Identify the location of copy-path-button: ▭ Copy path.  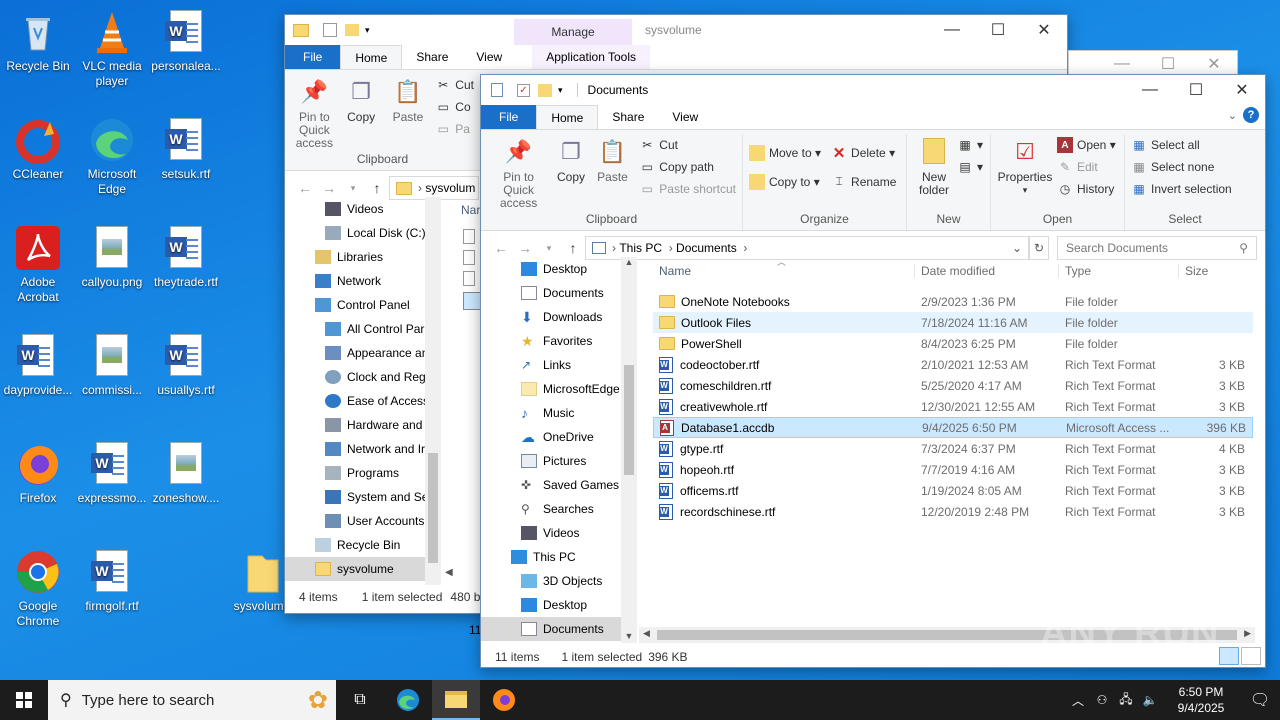
(687, 167).